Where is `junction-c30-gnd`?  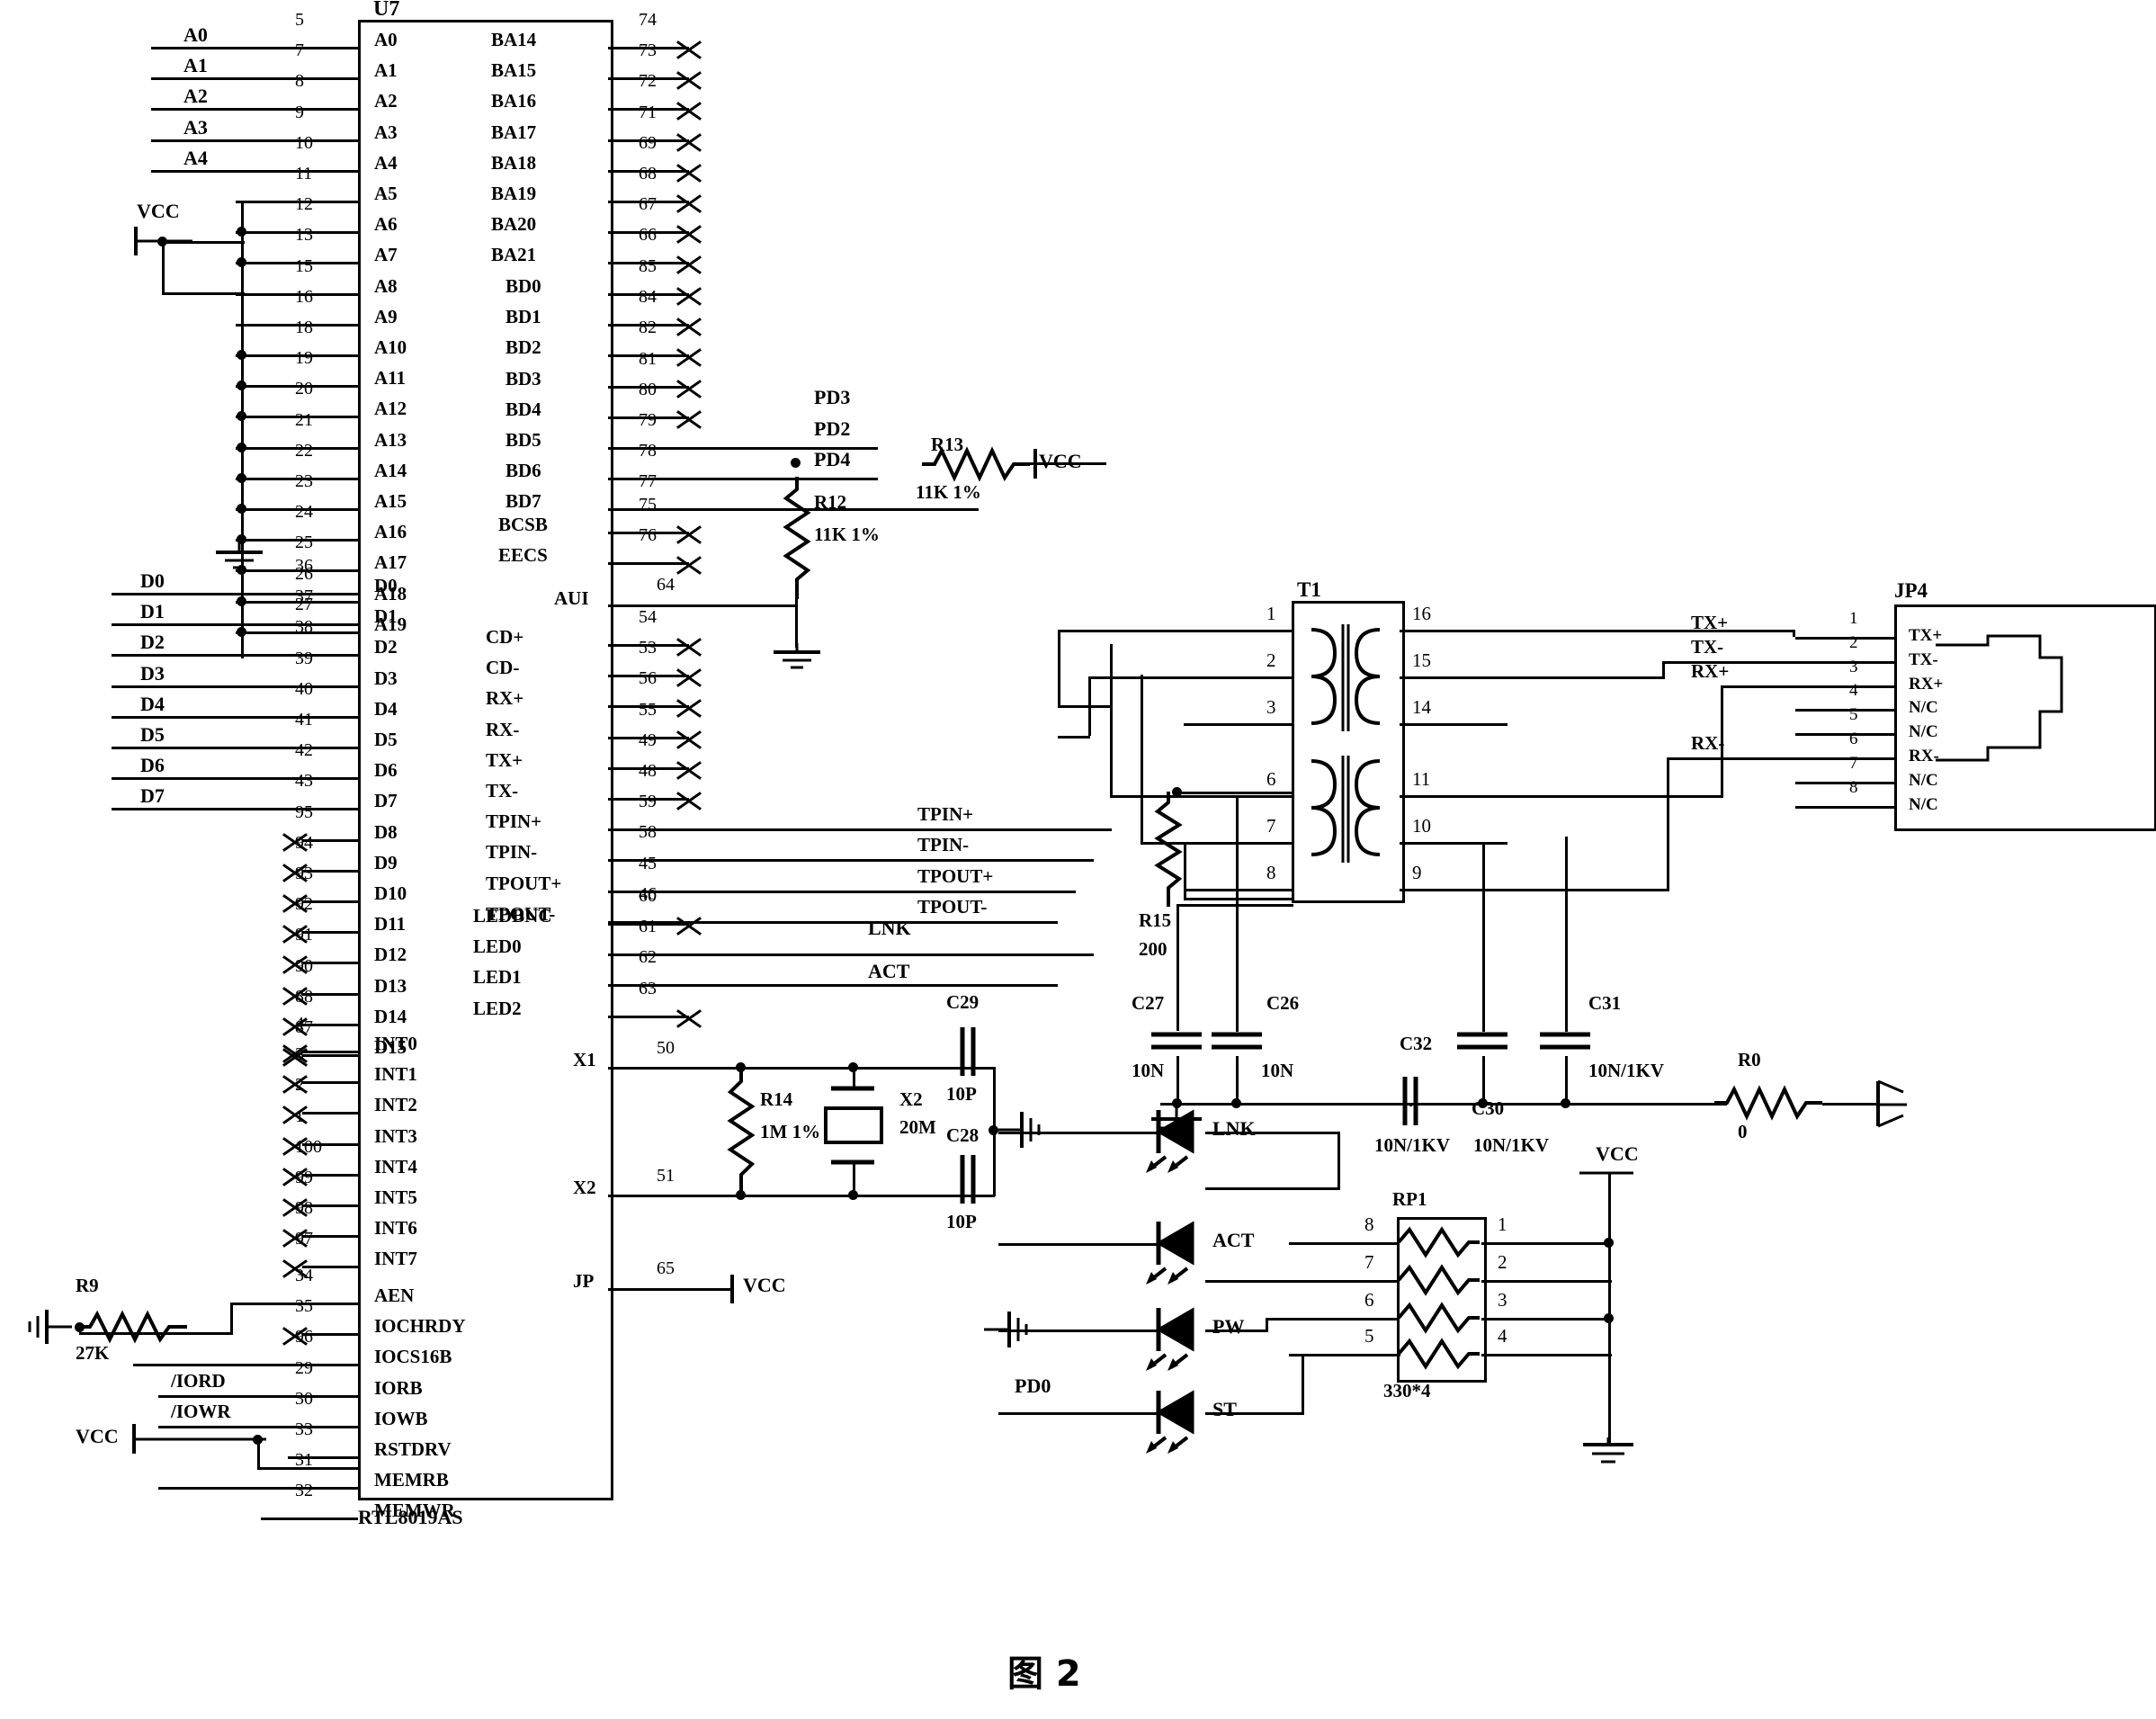 junction-c30-gnd is located at coordinates (1483, 1103).